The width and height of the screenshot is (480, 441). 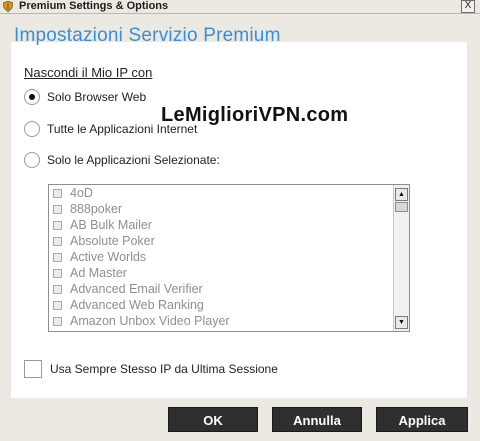 What do you see at coordinates (94, 6) in the screenshot?
I see `window-title: Premium Settings & Options` at bounding box center [94, 6].